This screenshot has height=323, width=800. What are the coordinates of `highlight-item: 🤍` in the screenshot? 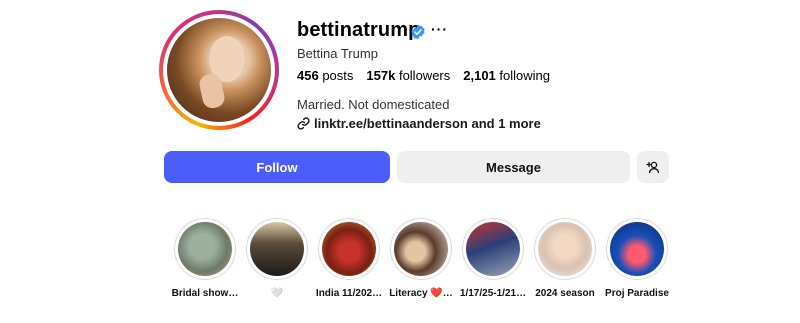 It's located at (277, 258).